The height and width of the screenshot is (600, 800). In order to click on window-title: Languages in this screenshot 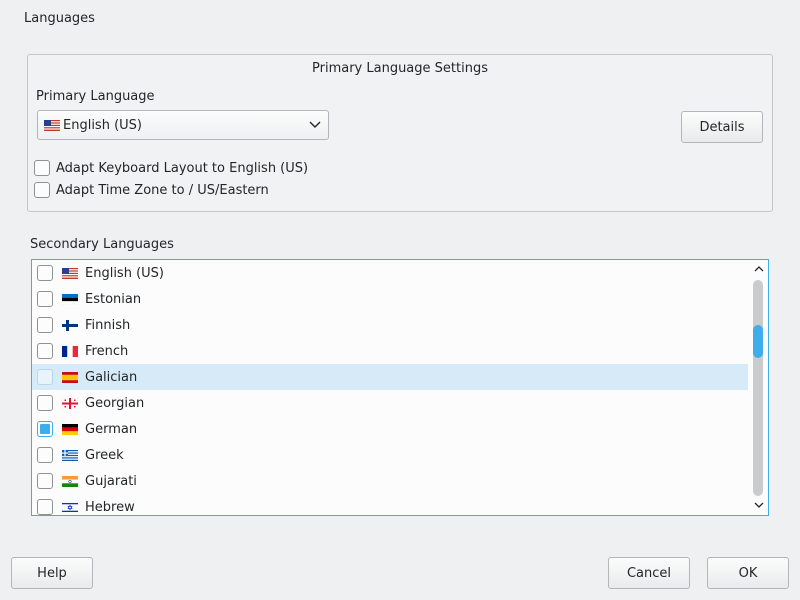, I will do `click(59, 18)`.